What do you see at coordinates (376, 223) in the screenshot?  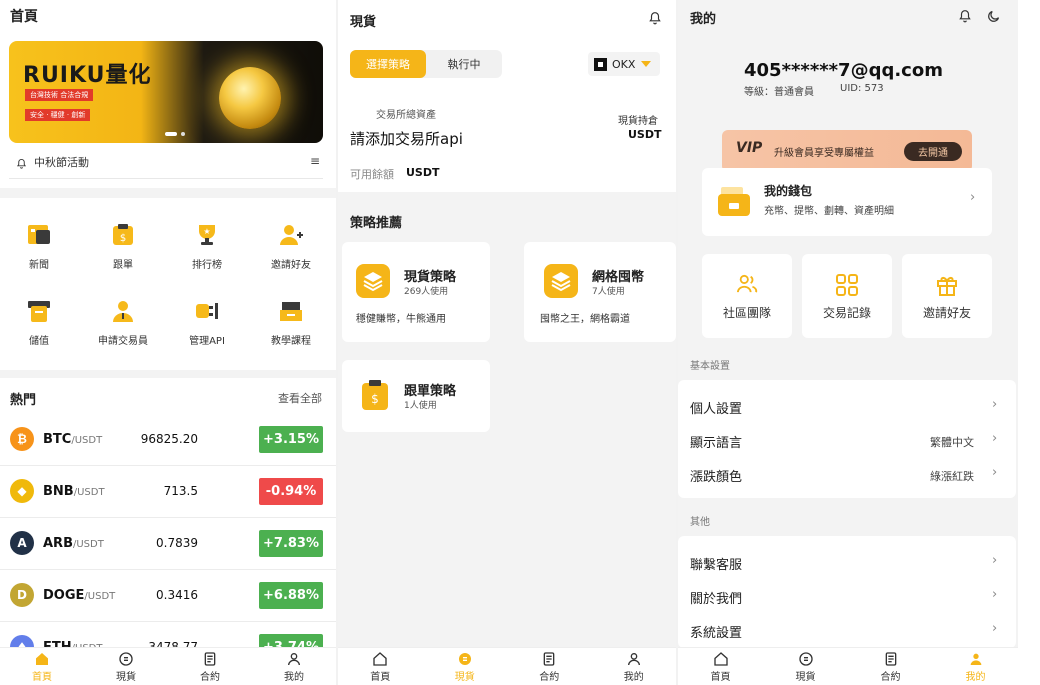 I see `recommend-title: 策略推薦` at bounding box center [376, 223].